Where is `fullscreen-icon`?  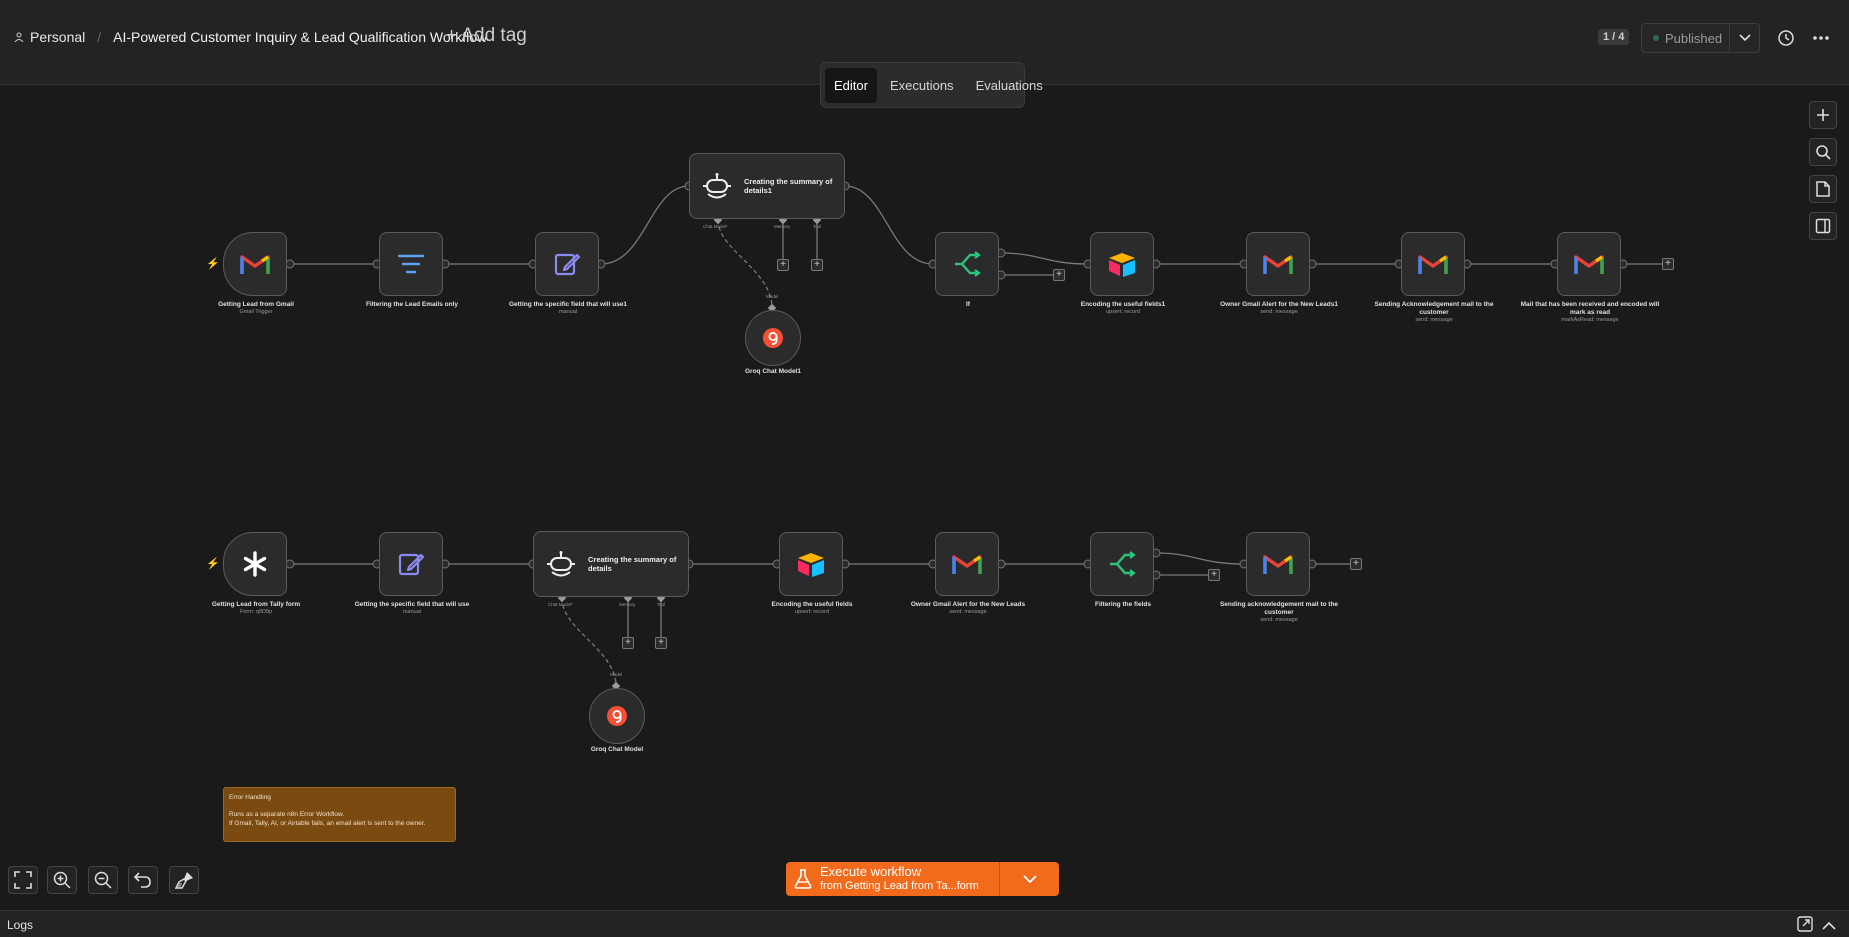
fullscreen-icon is located at coordinates (23, 880).